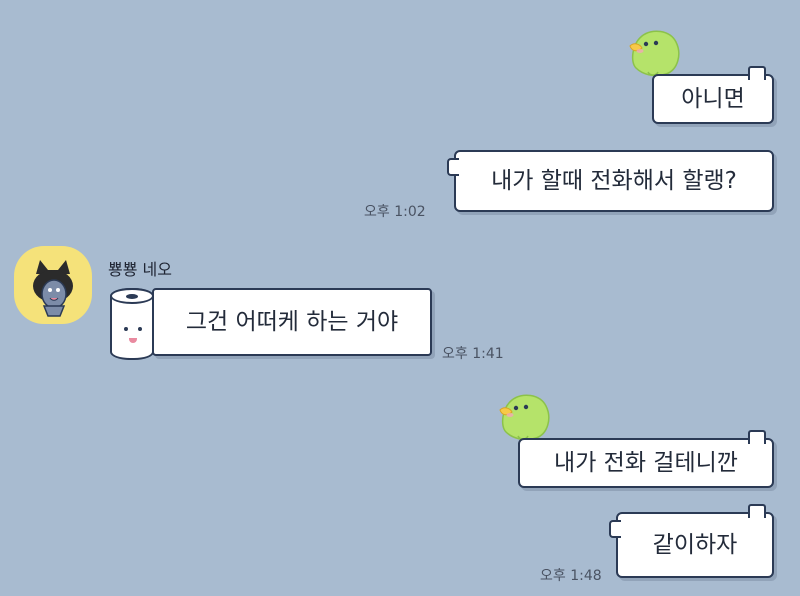  What do you see at coordinates (614, 180) in the screenshot?
I see `message-text: 내가 할때 전화해서 할랭?` at bounding box center [614, 180].